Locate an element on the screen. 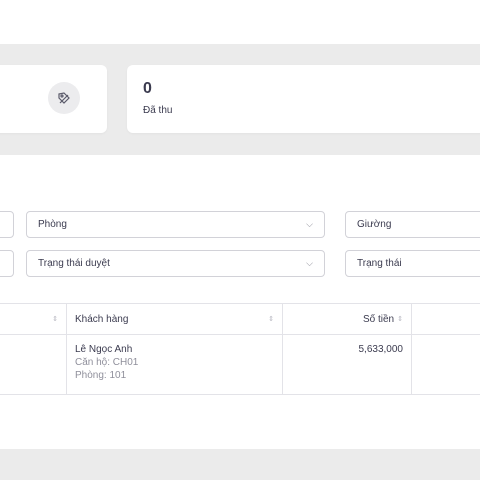  status-select-label: Trạng thái is located at coordinates (379, 263).